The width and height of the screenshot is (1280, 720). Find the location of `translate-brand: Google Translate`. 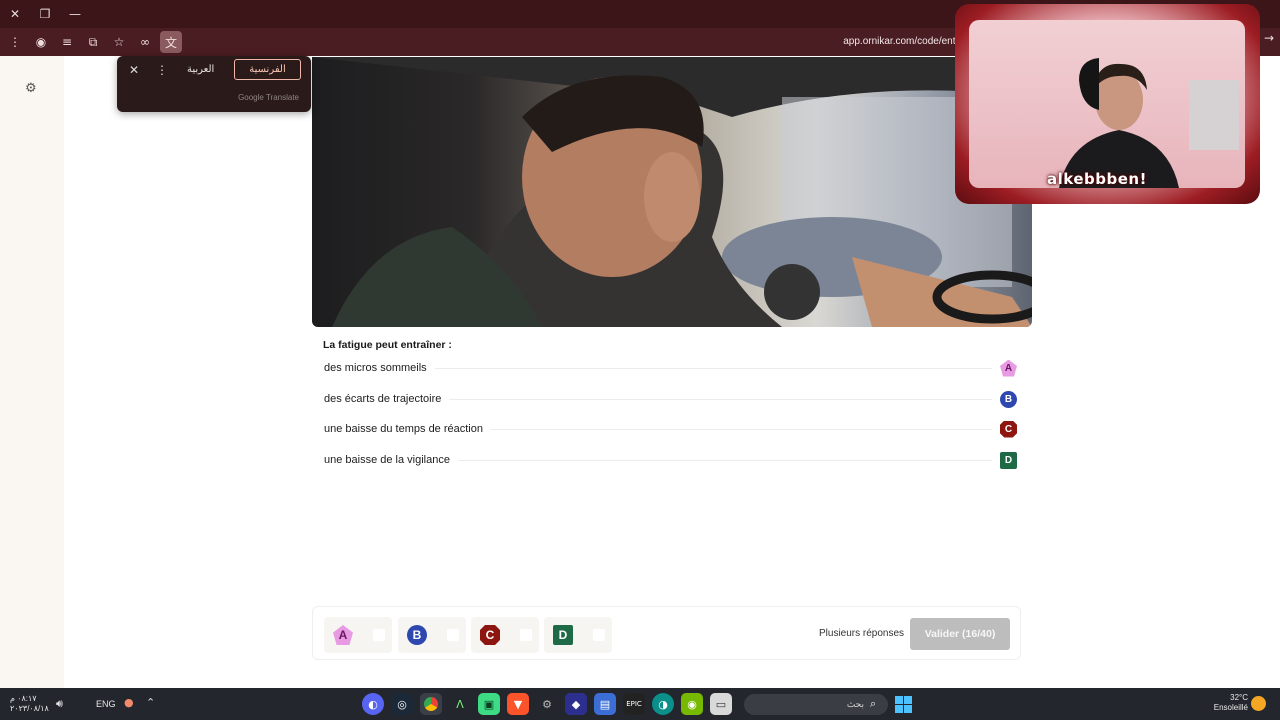

translate-brand: Google Translate is located at coordinates (268, 97).